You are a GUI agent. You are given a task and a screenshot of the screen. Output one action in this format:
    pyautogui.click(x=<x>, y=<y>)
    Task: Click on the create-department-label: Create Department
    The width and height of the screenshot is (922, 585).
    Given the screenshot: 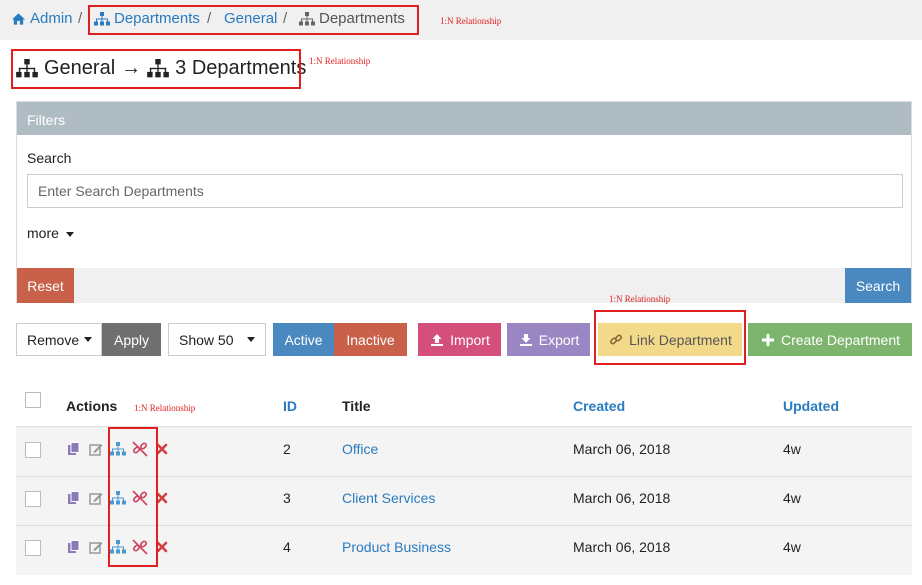 What is the action you would take?
    pyautogui.click(x=840, y=339)
    